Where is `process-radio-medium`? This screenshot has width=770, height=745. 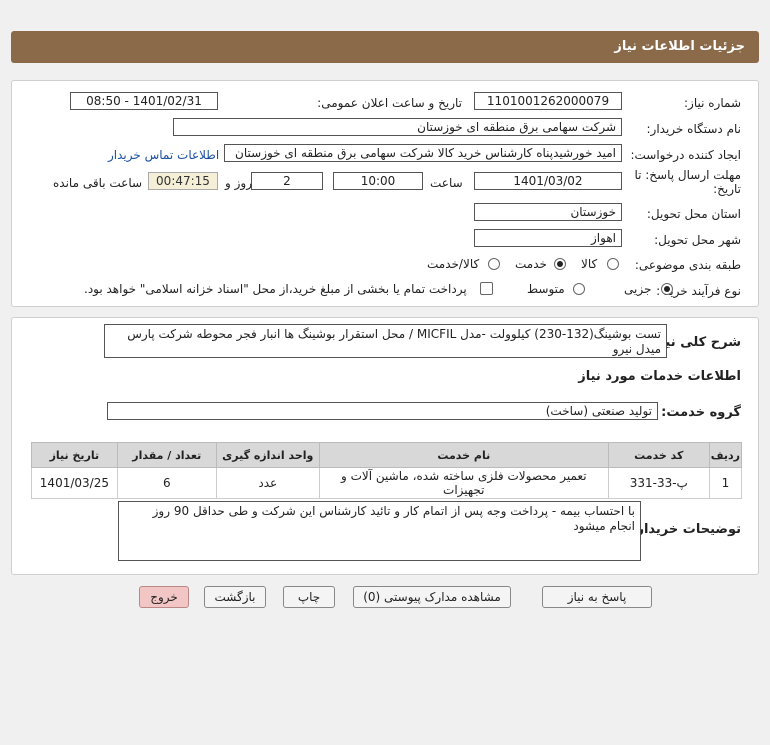 process-radio-medium is located at coordinates (579, 289).